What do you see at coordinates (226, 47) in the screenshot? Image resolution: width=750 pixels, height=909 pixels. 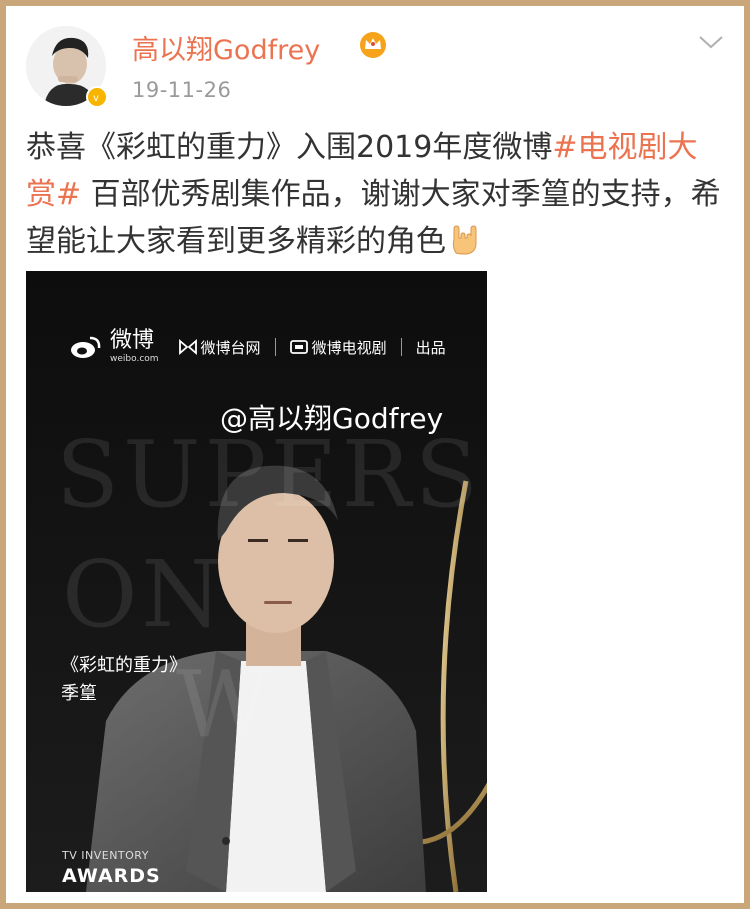 I see `username: 高以翔Godfrey` at bounding box center [226, 47].